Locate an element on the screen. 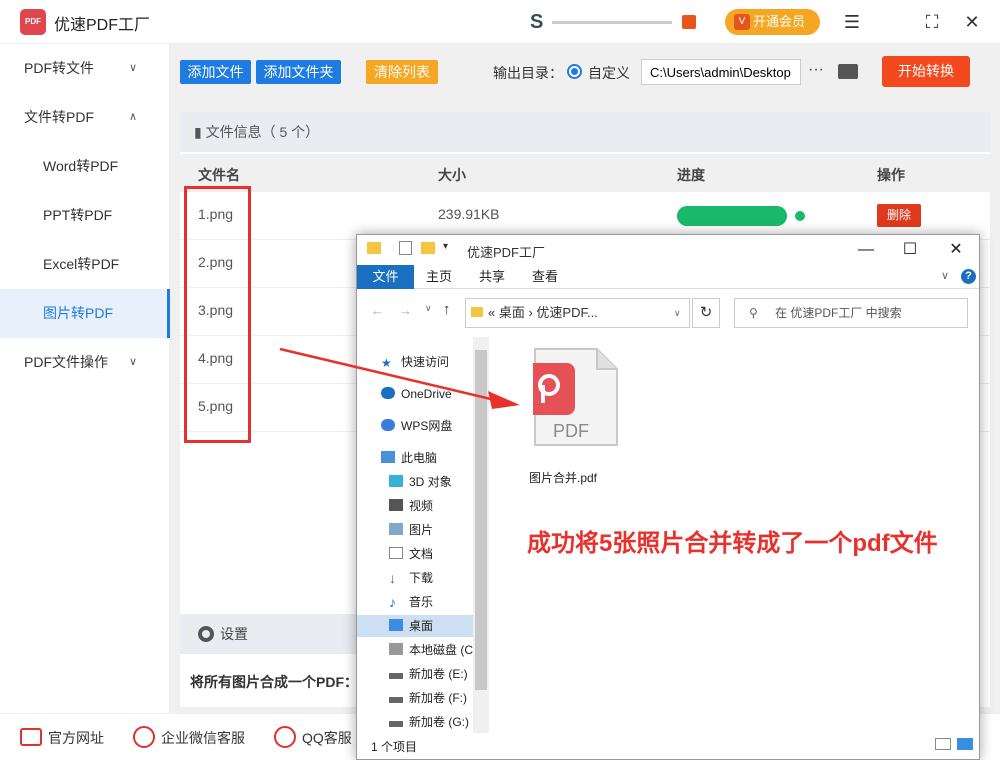 The width and height of the screenshot is (1000, 760). nav-docs: 文档 is located at coordinates (411, 554).